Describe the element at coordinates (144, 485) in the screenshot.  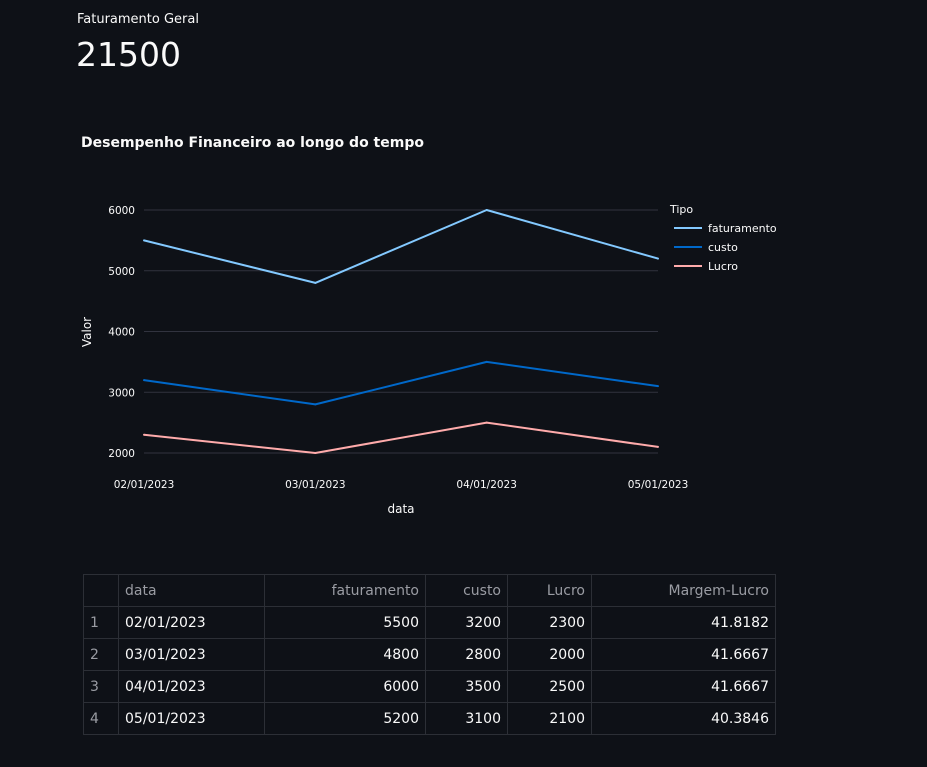
I see `x-tick-label: 02/01/2023` at that location.